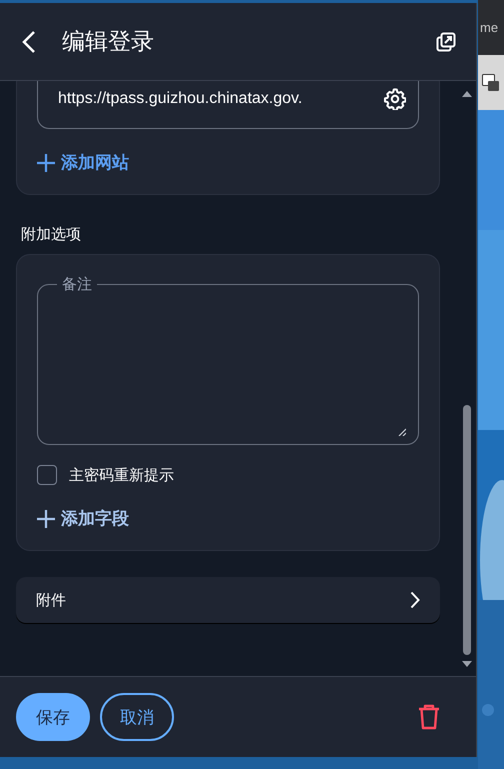 This screenshot has height=769, width=504. What do you see at coordinates (415, 600) in the screenshot?
I see `chevron-right-icon` at bounding box center [415, 600].